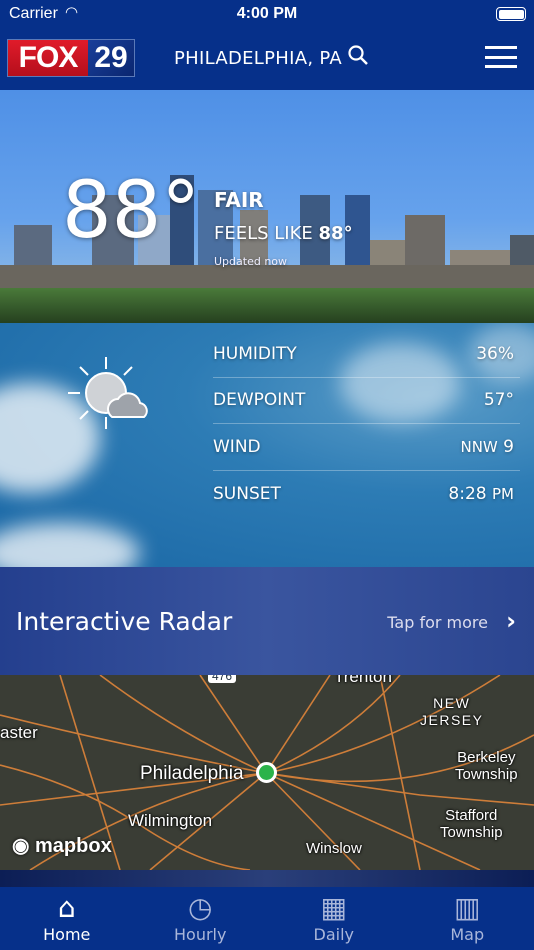 Image resolution: width=534 pixels, height=950 pixels. Describe the element at coordinates (124, 621) in the screenshot. I see `radar-title: Interactive Radar` at that location.